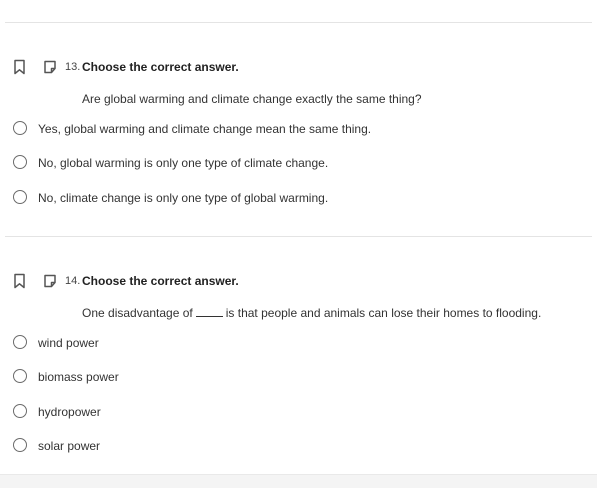 This screenshot has width=597, height=488. What do you see at coordinates (293, 446) in the screenshot?
I see `answer-option: solar power` at bounding box center [293, 446].